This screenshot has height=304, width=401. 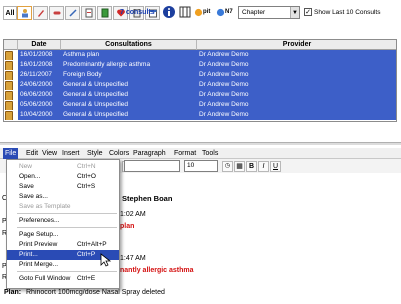 I want to click on italic-button: I, so click(x=263, y=166).